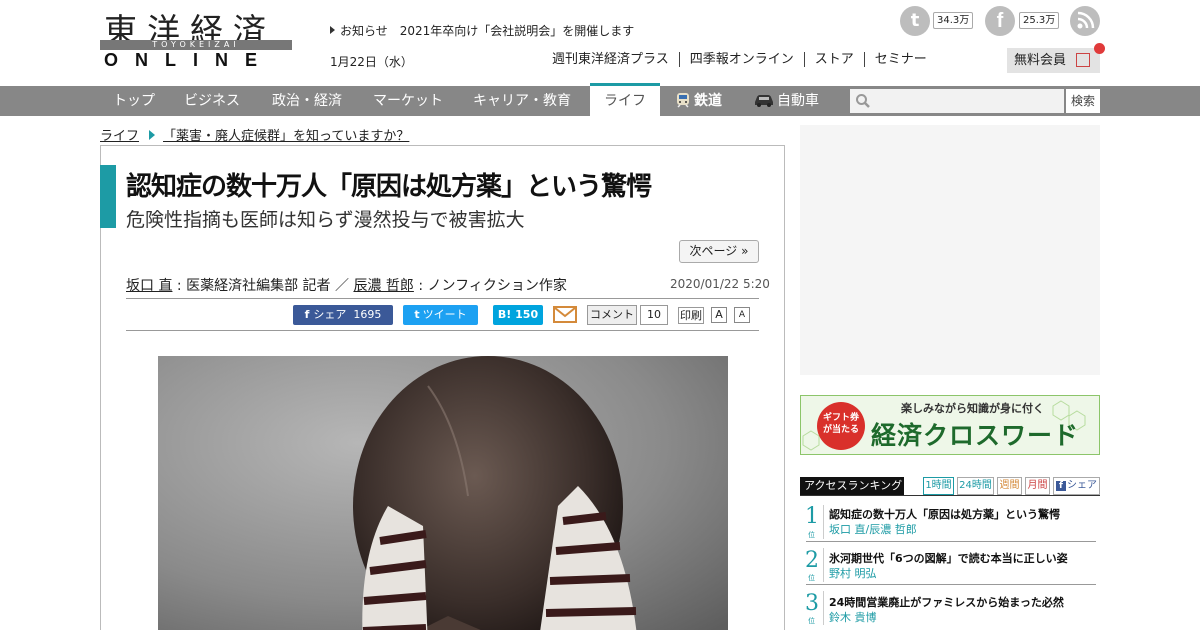  Describe the element at coordinates (149, 286) in the screenshot. I see `author-1-link: 坂口 直` at that location.